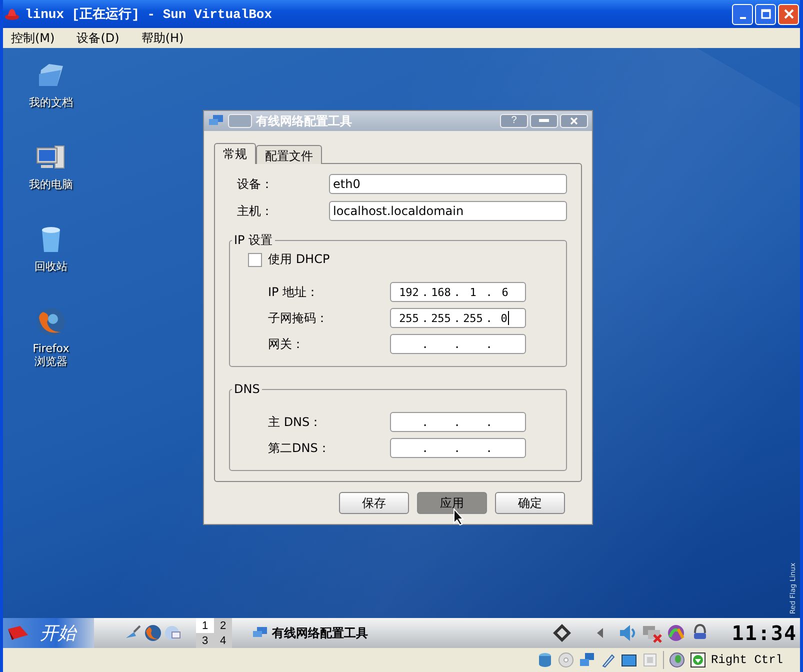 This screenshot has height=672, width=803. Describe the element at coordinates (530, 503) in the screenshot. I see `dialog-button: 确定` at that location.